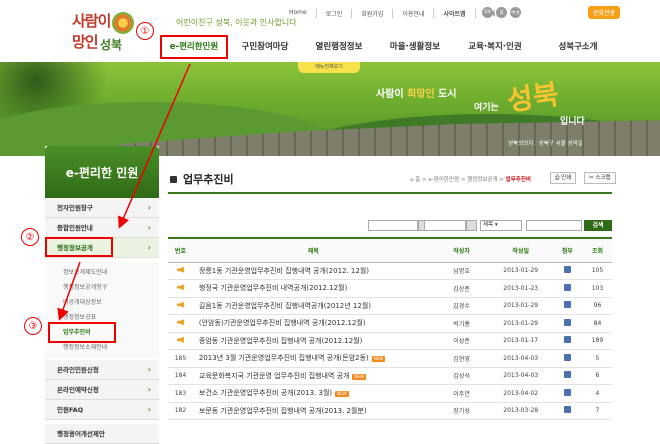 This screenshot has width=660, height=444. I want to click on sidebar-item-term-suggestion: 행정용어개선제안, so click(102, 434).